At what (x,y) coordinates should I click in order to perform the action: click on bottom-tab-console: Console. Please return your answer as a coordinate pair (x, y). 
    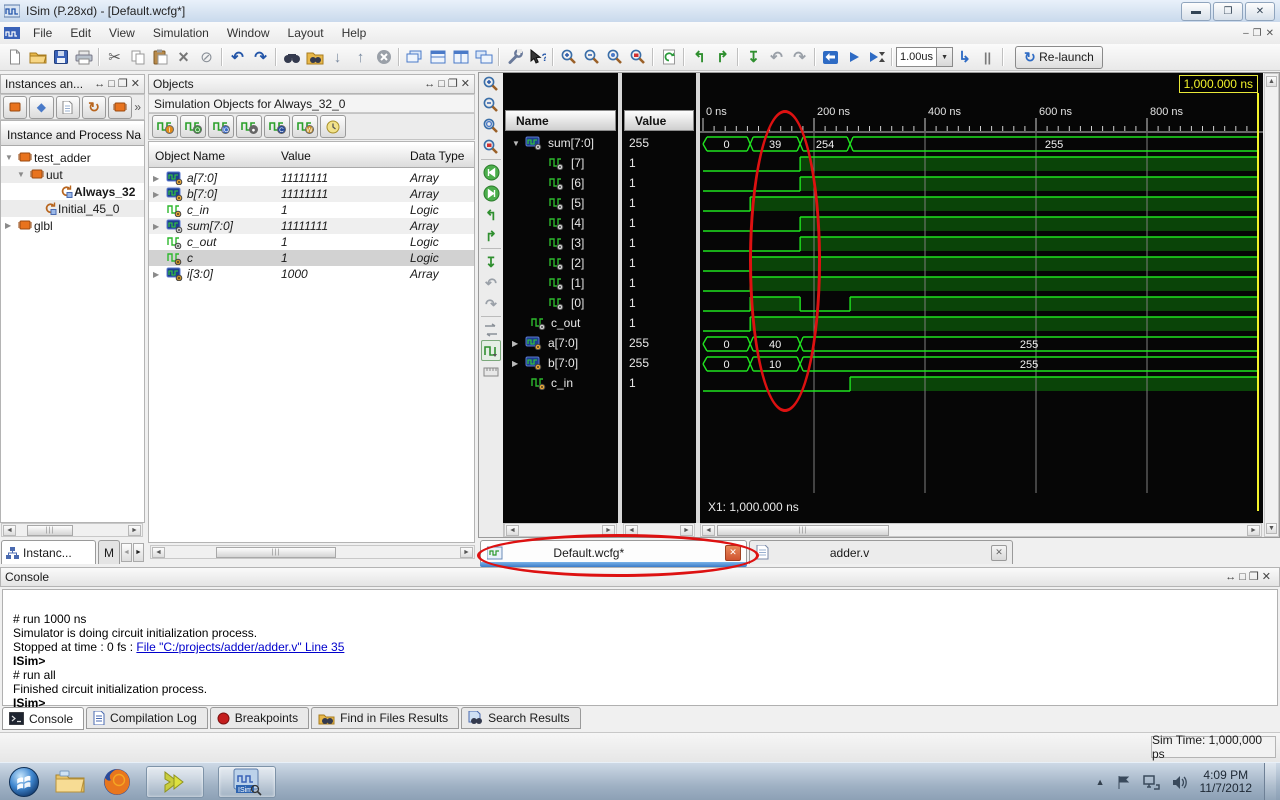
    Looking at the image, I should click on (43, 718).